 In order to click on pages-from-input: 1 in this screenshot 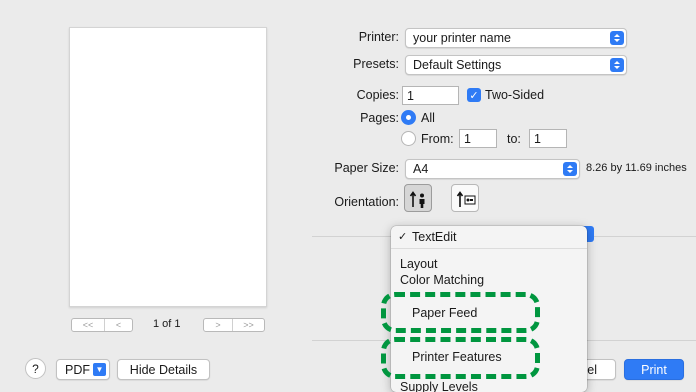, I will do `click(478, 138)`.